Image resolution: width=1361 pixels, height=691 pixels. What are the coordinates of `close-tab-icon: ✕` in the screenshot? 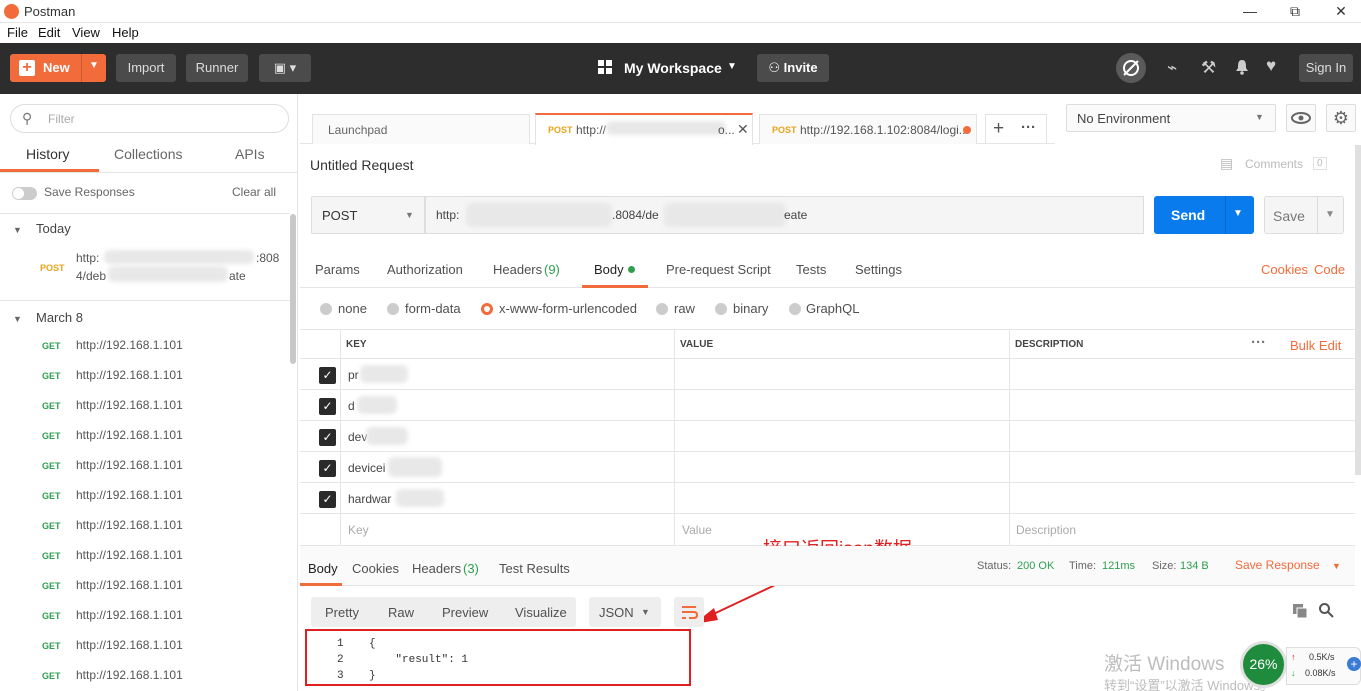 It's located at (743, 129).